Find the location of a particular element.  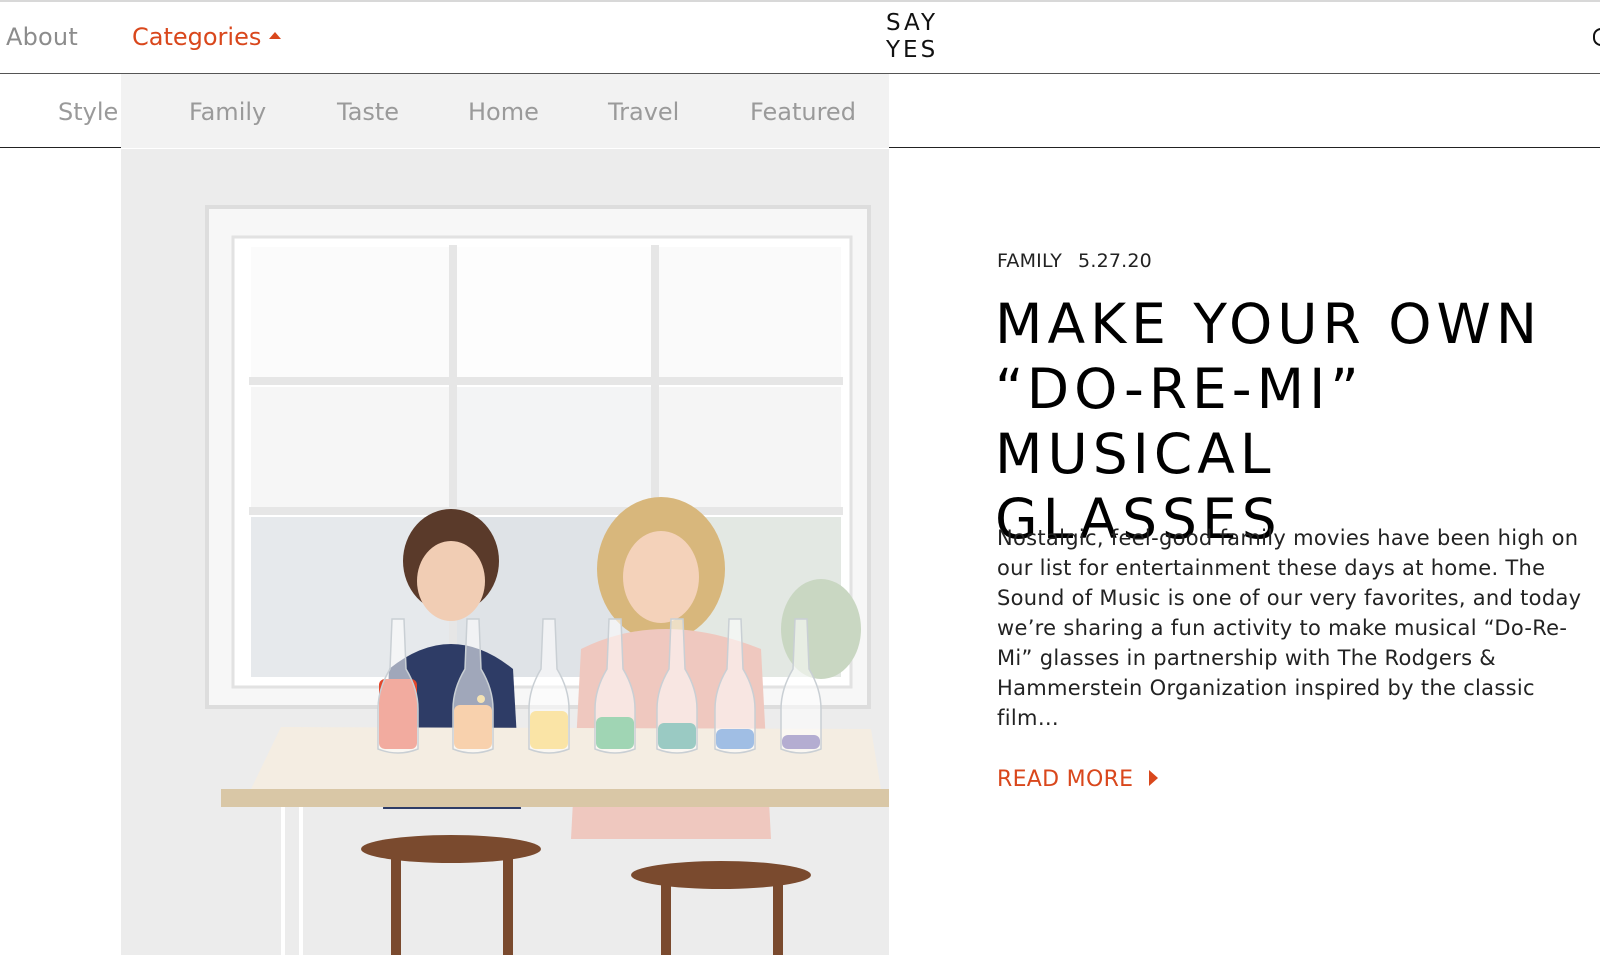

subnav-panel-links: Family Taste Home Travel Featured is located at coordinates (505, 111).